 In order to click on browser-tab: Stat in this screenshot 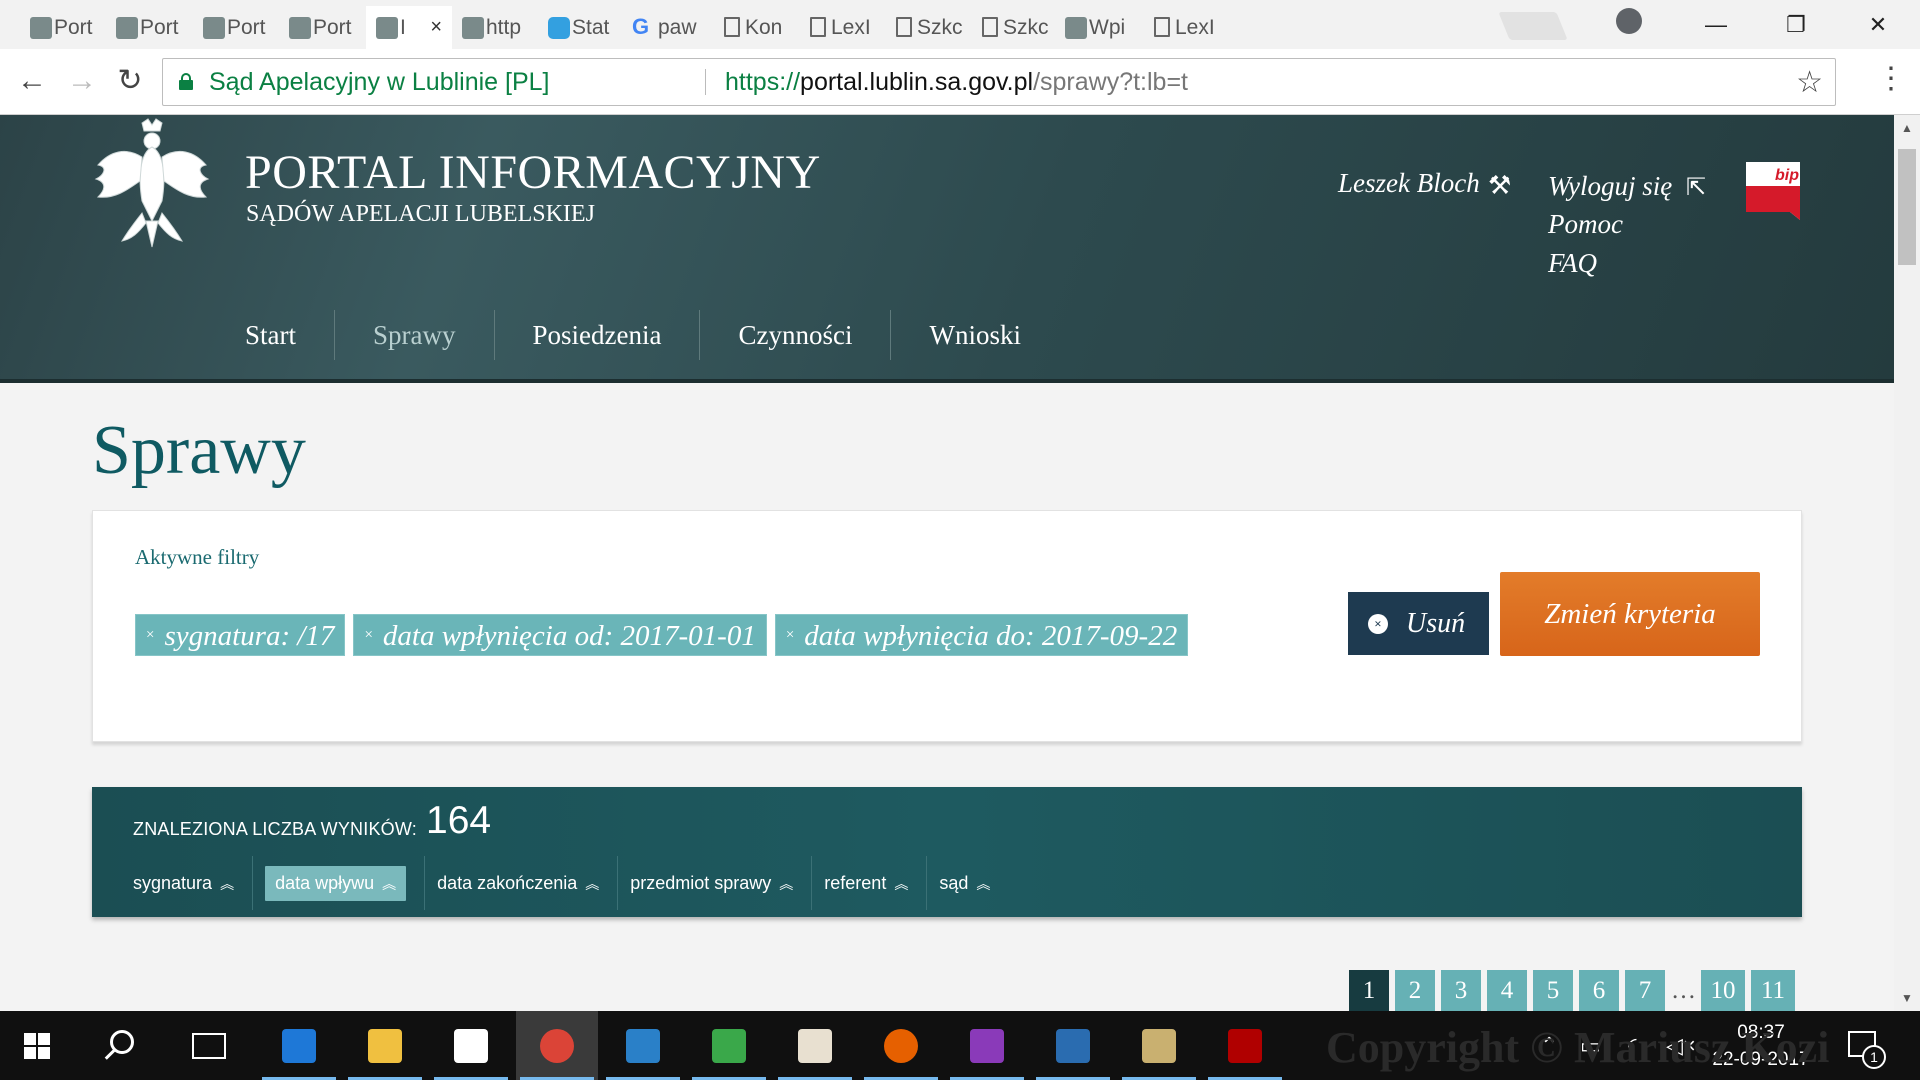, I will do `click(581, 27)`.